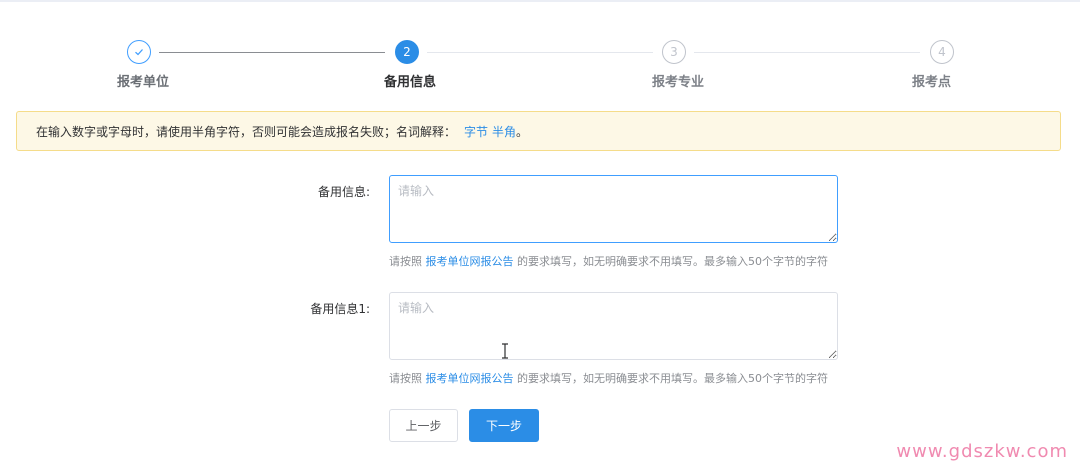 The width and height of the screenshot is (1080, 464). I want to click on backup-info-label: 备用信息:, so click(343, 192).